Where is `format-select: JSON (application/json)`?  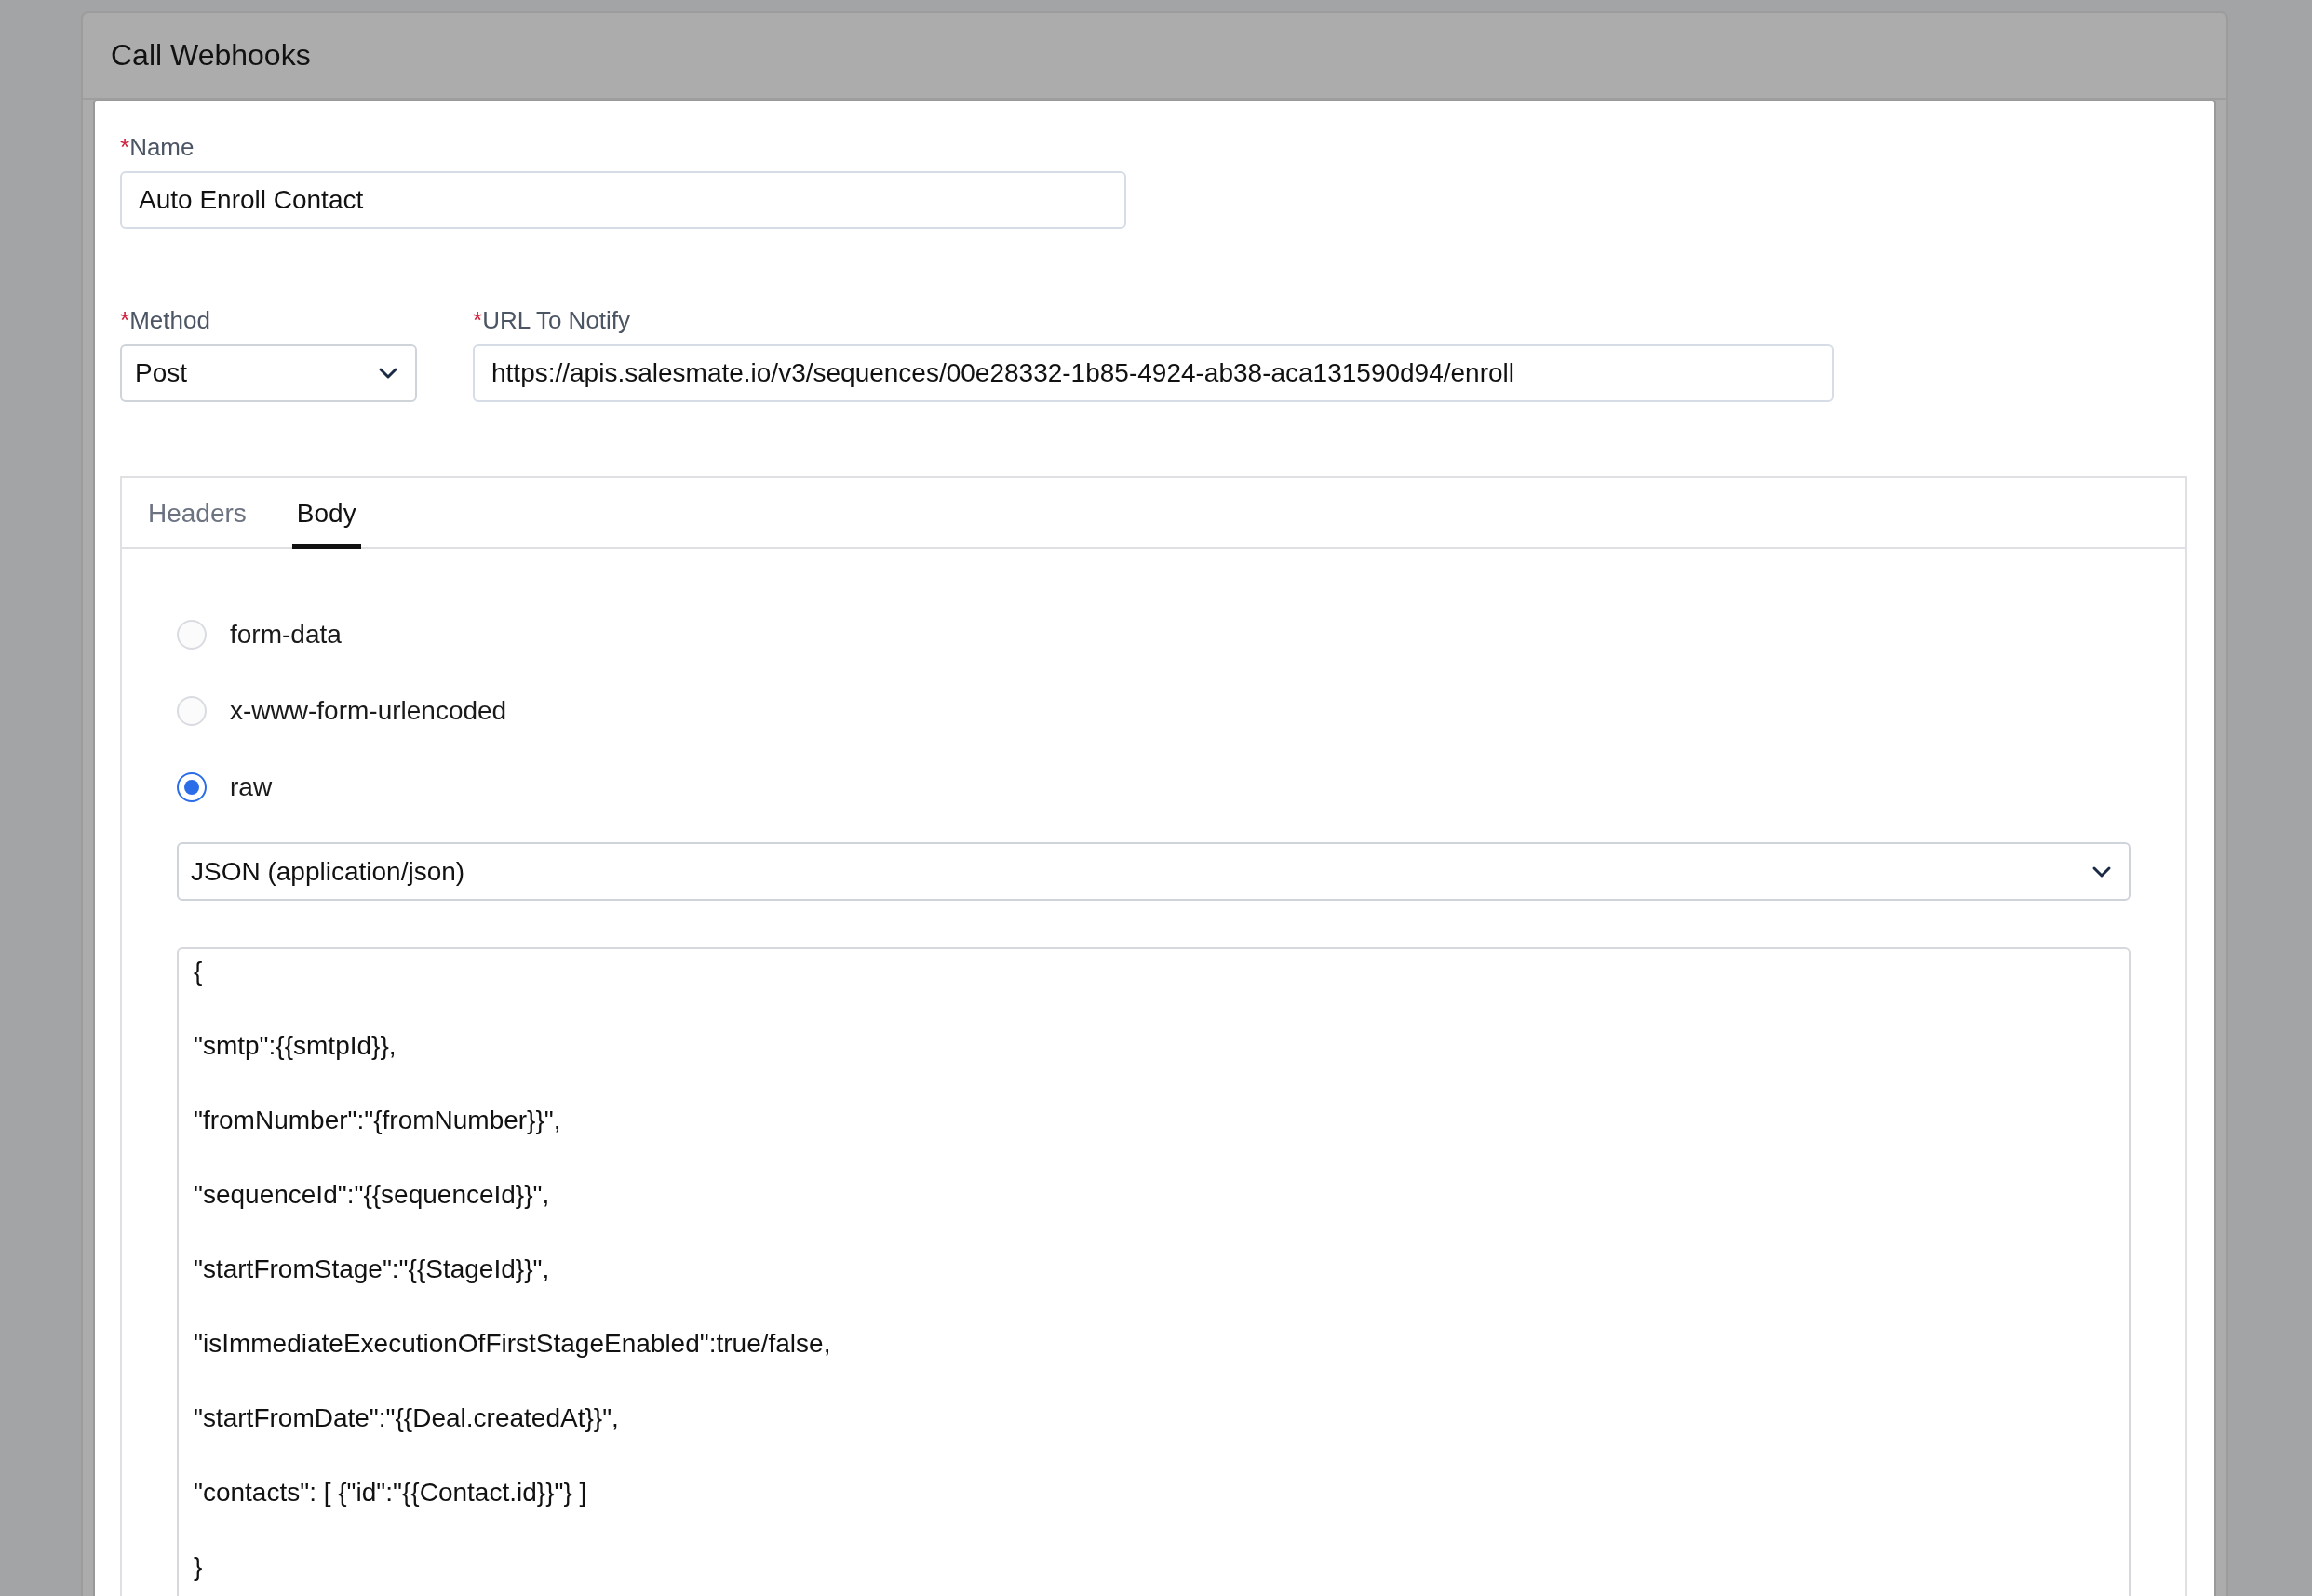 format-select: JSON (application/json) is located at coordinates (1154, 871).